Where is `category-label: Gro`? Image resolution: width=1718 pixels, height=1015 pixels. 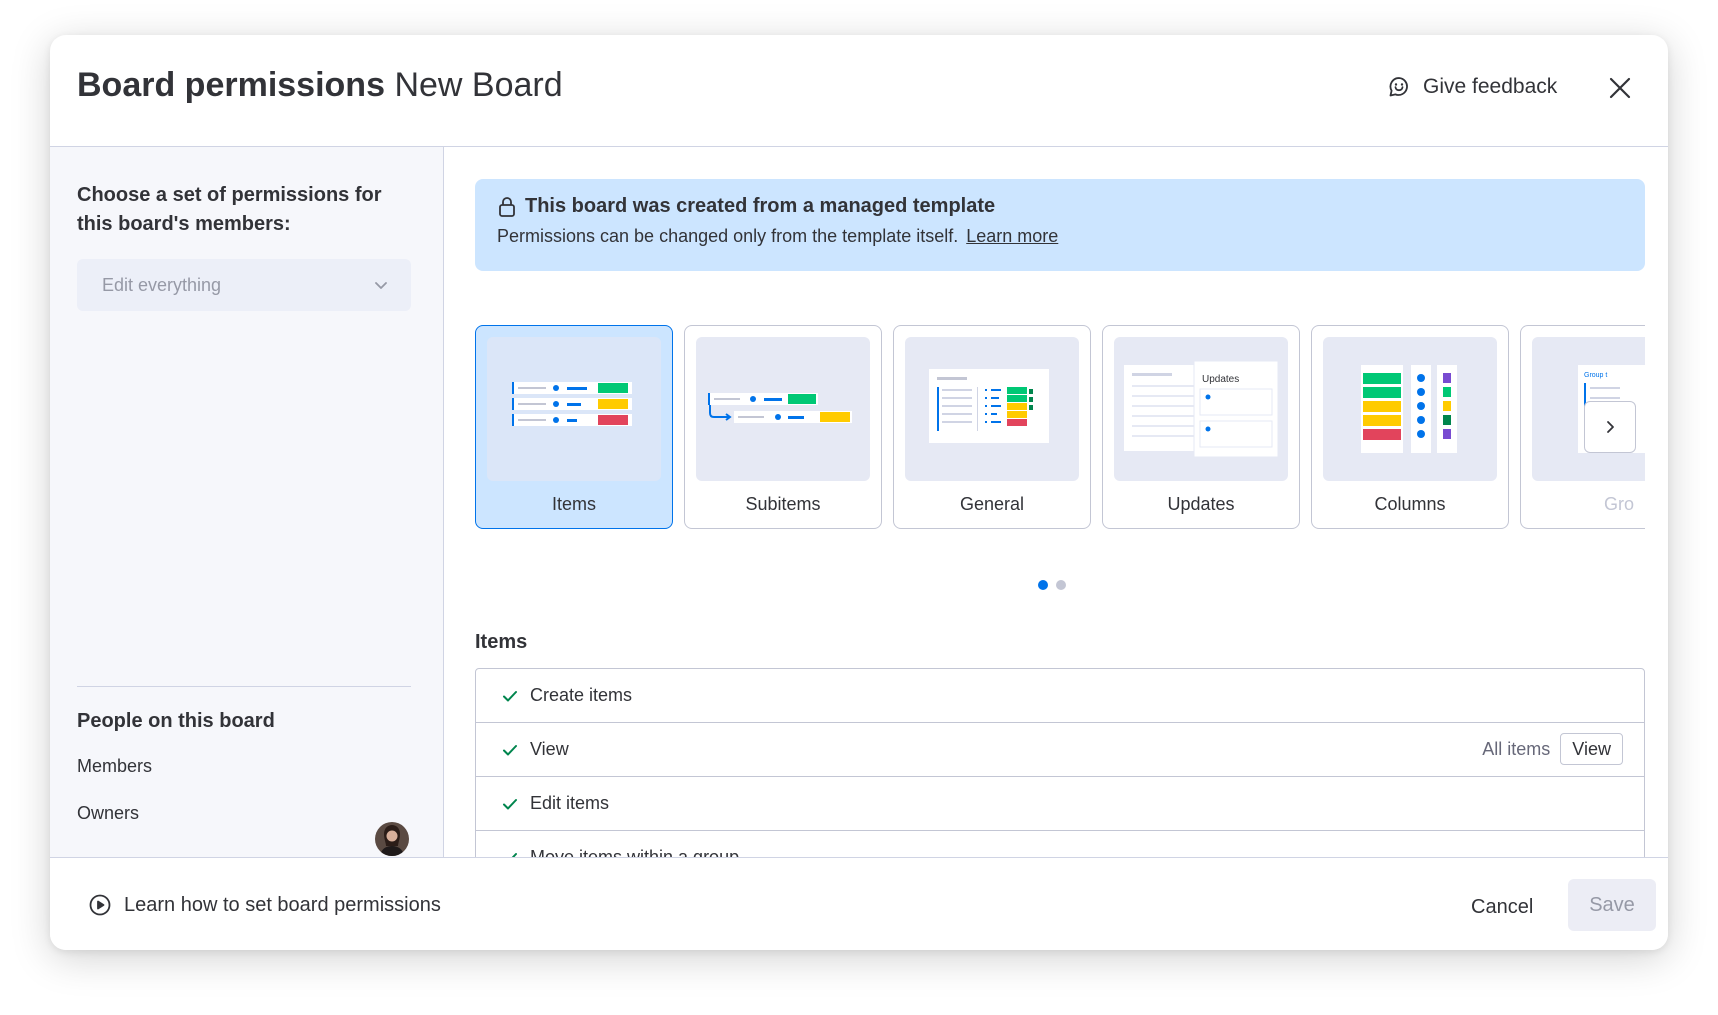
category-label: Gro is located at coordinates (1618, 504).